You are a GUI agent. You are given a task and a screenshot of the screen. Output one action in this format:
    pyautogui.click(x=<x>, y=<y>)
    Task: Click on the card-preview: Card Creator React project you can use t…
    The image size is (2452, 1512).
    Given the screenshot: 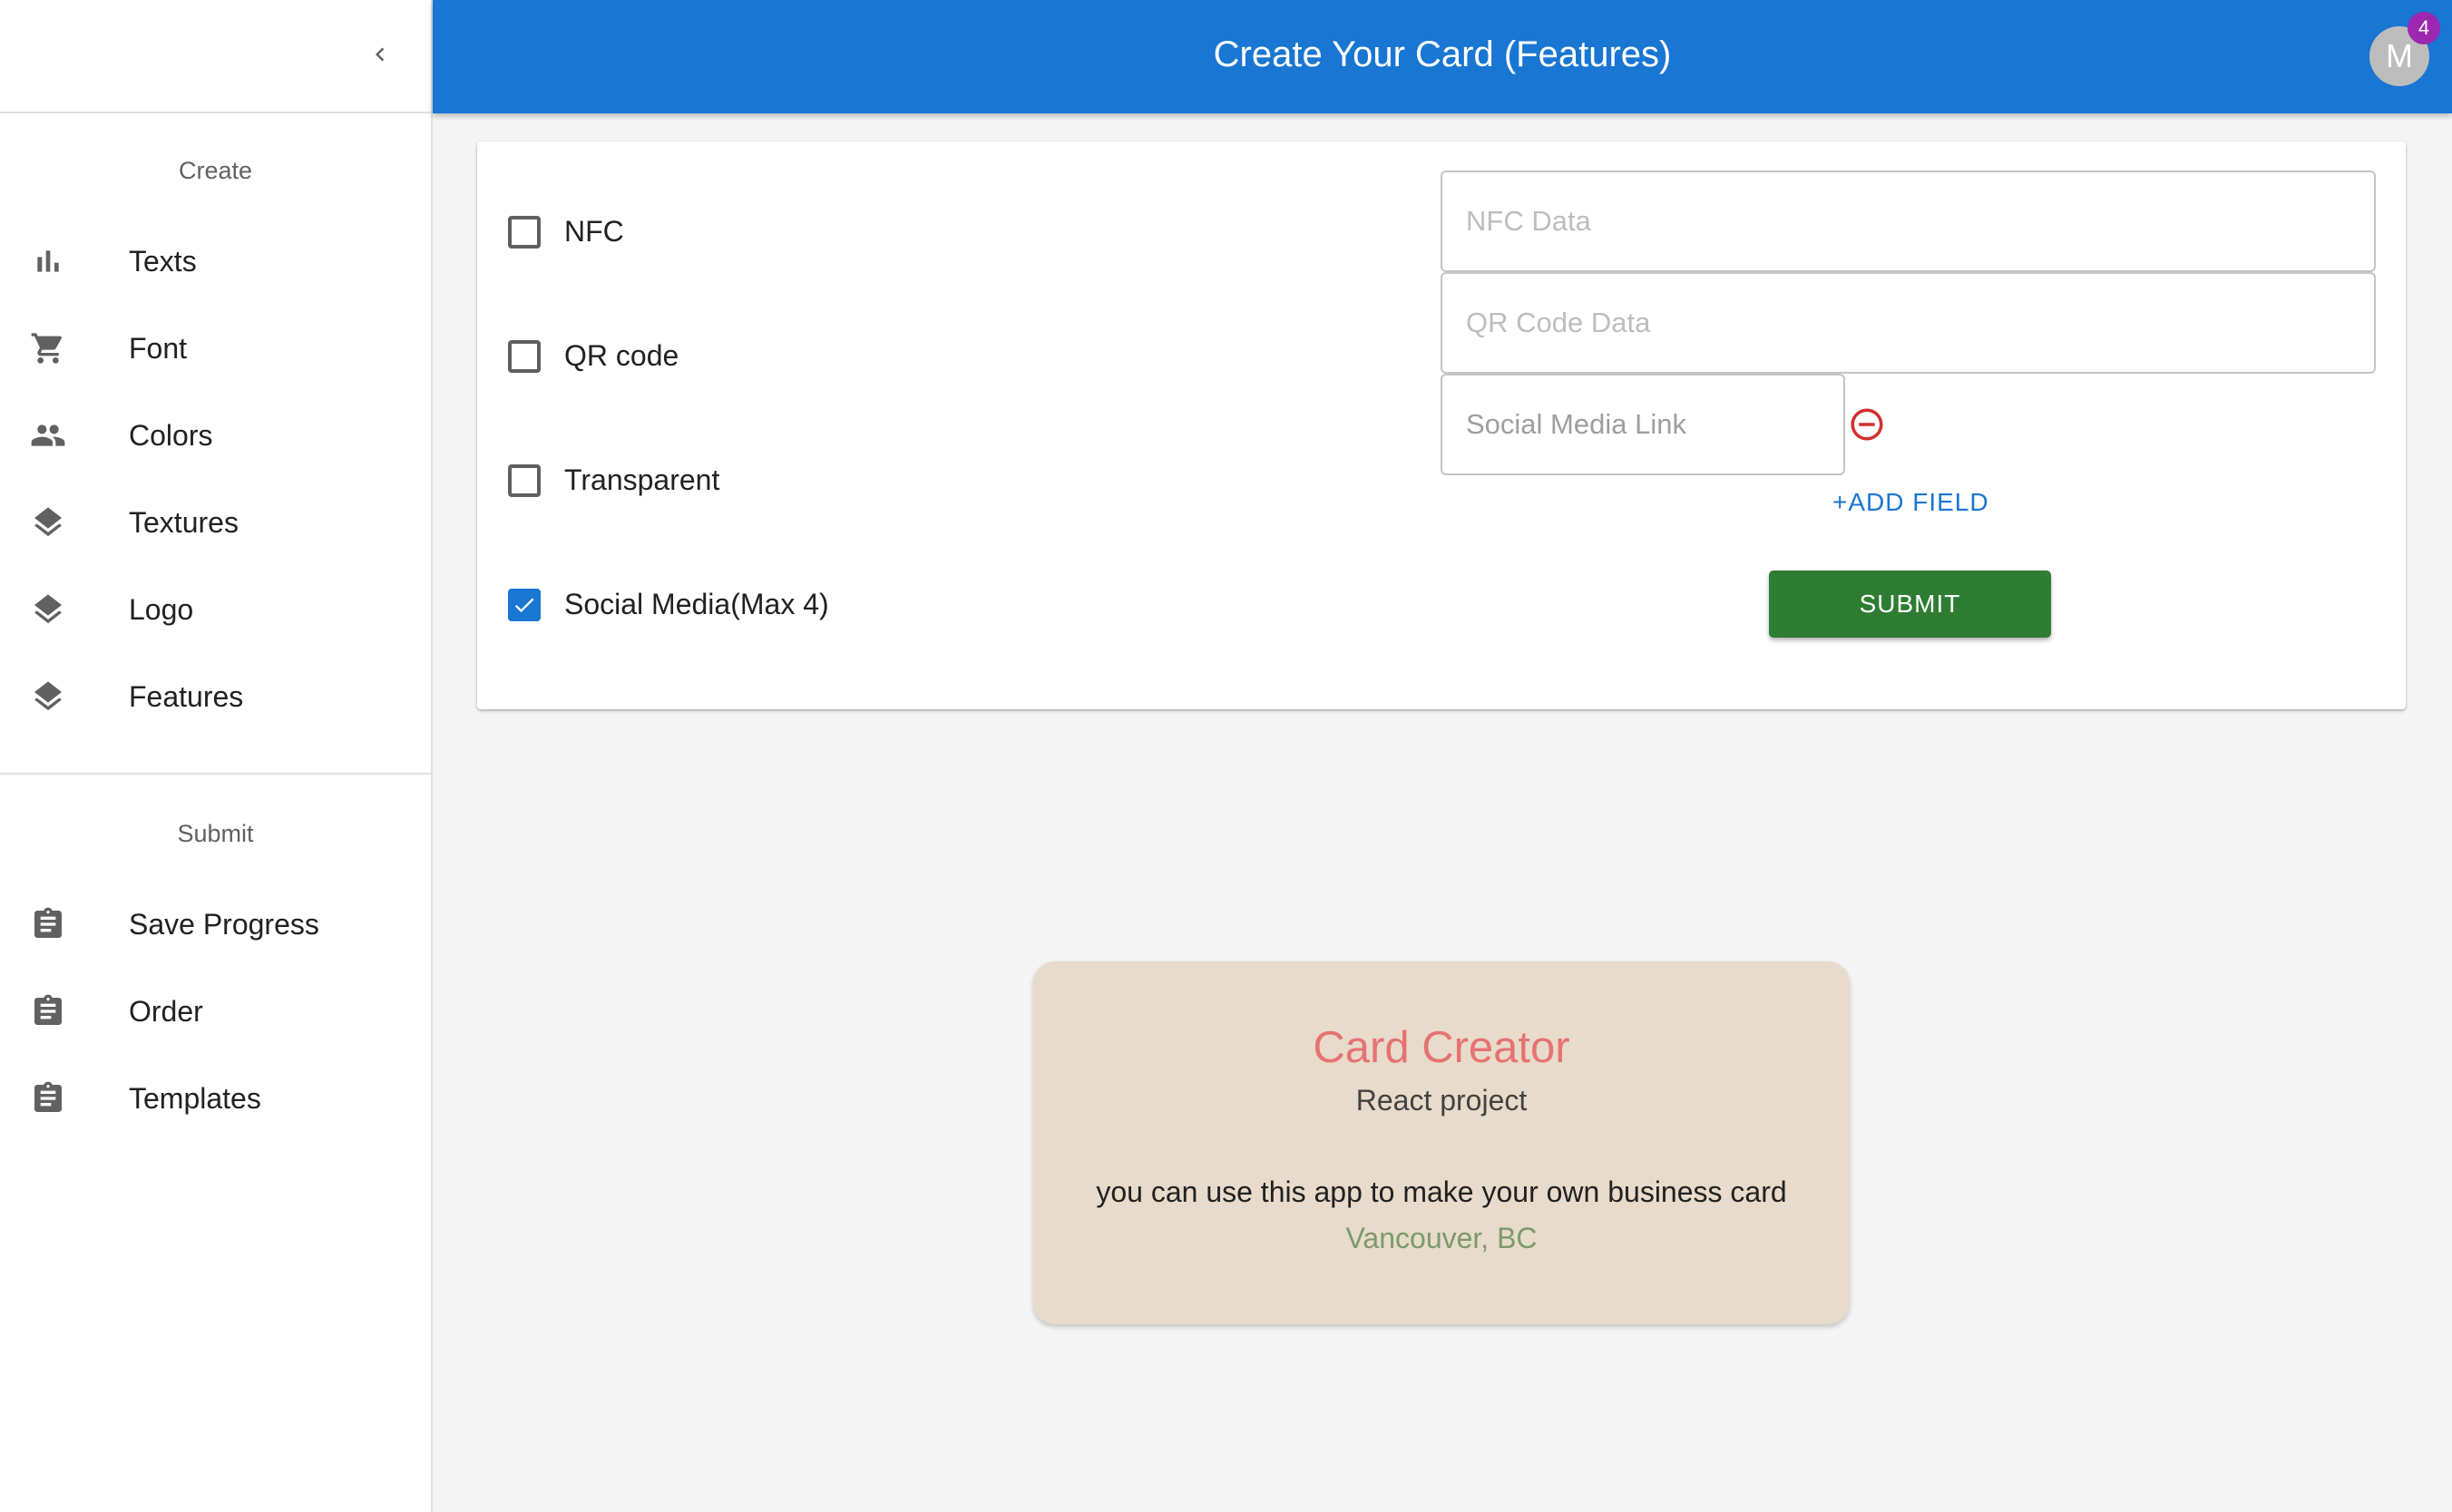 What is the action you would take?
    pyautogui.click(x=1441, y=1142)
    